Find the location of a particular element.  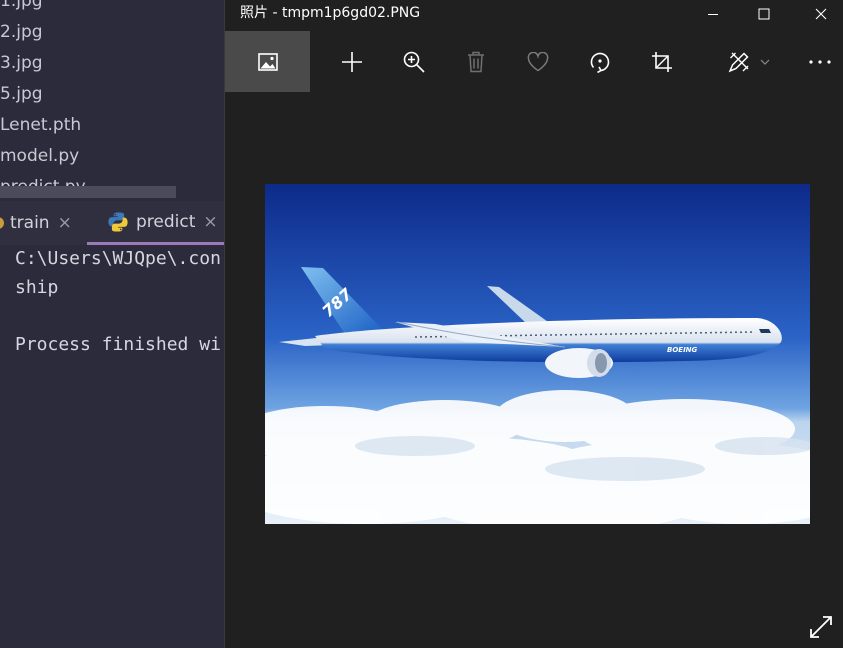

crop-icon is located at coordinates (662, 61).